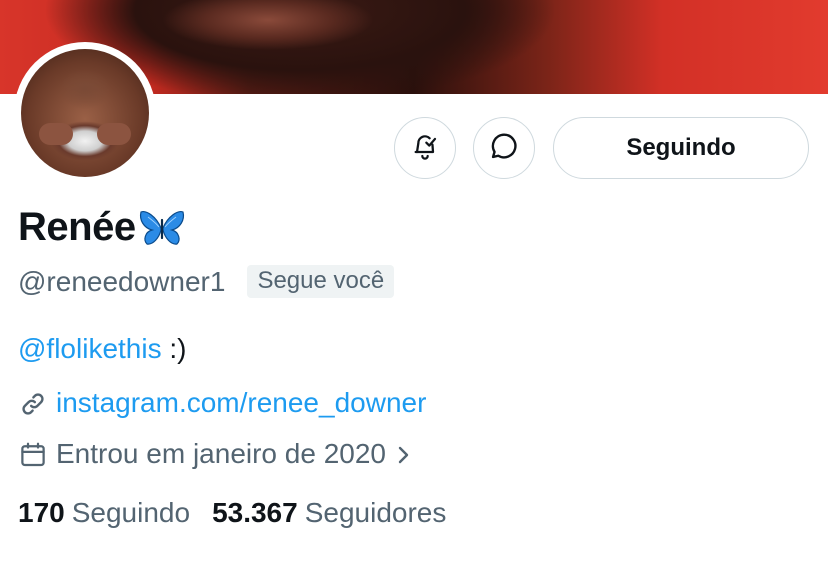  What do you see at coordinates (681, 148) in the screenshot?
I see `following-button: Seguindo` at bounding box center [681, 148].